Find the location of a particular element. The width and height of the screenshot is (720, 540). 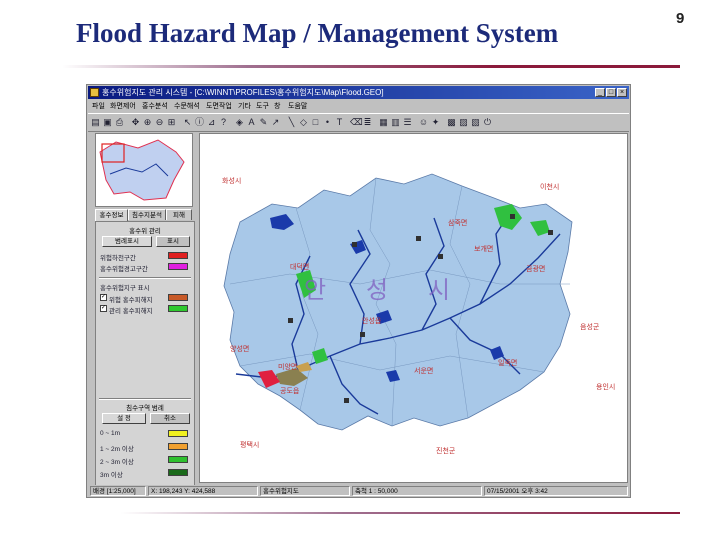

table-icon: ▦ is located at coordinates (383, 122).